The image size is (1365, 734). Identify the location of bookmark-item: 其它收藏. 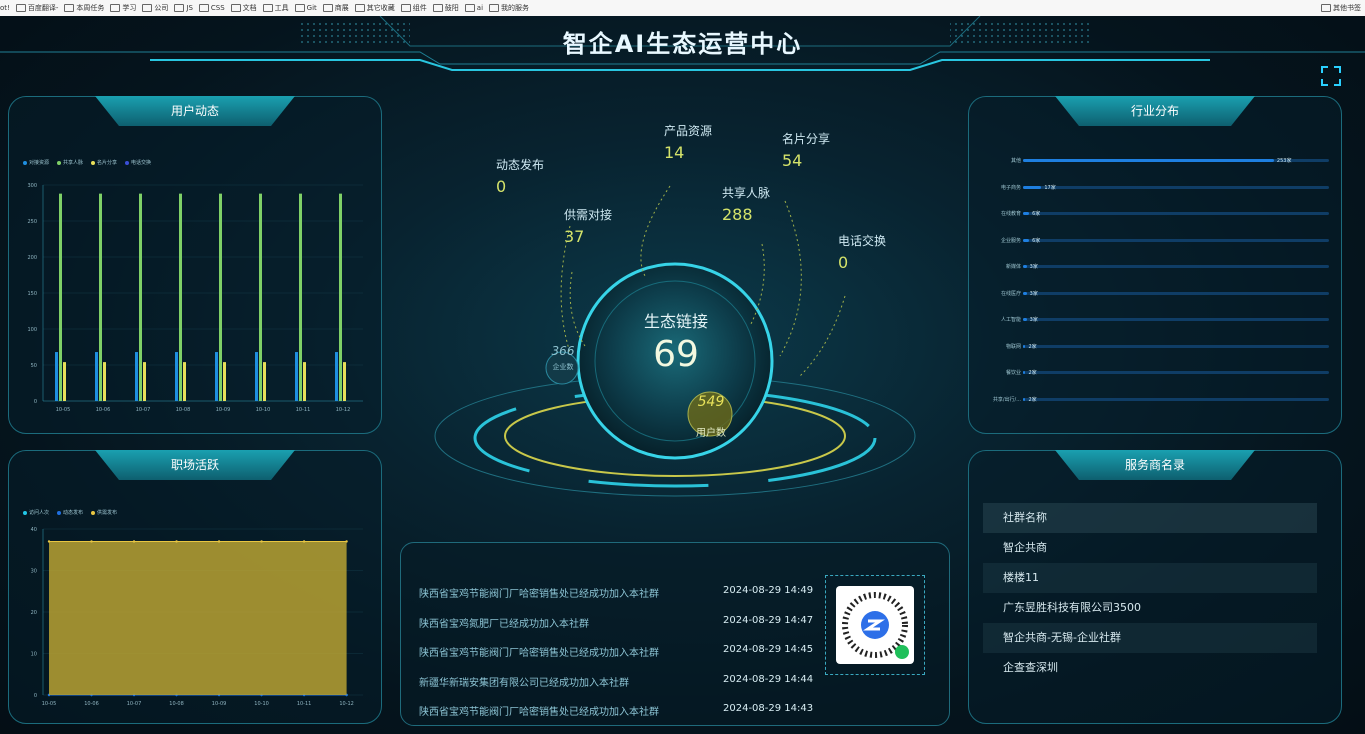
(374, 8).